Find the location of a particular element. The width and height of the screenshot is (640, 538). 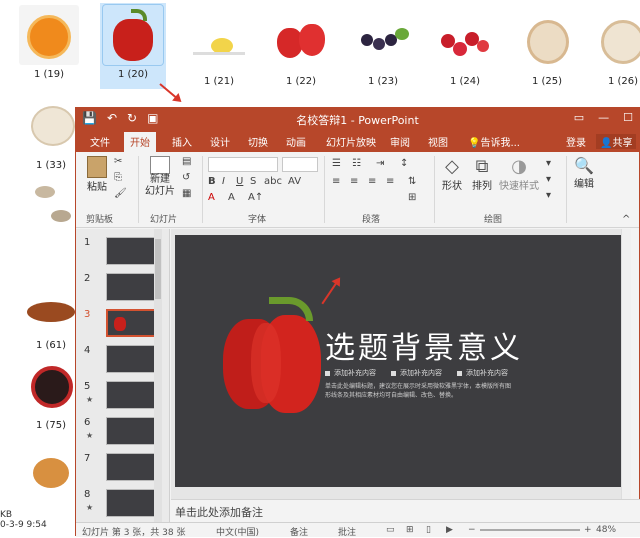

slide-title: 选题背景意义 is located at coordinates (424, 345).